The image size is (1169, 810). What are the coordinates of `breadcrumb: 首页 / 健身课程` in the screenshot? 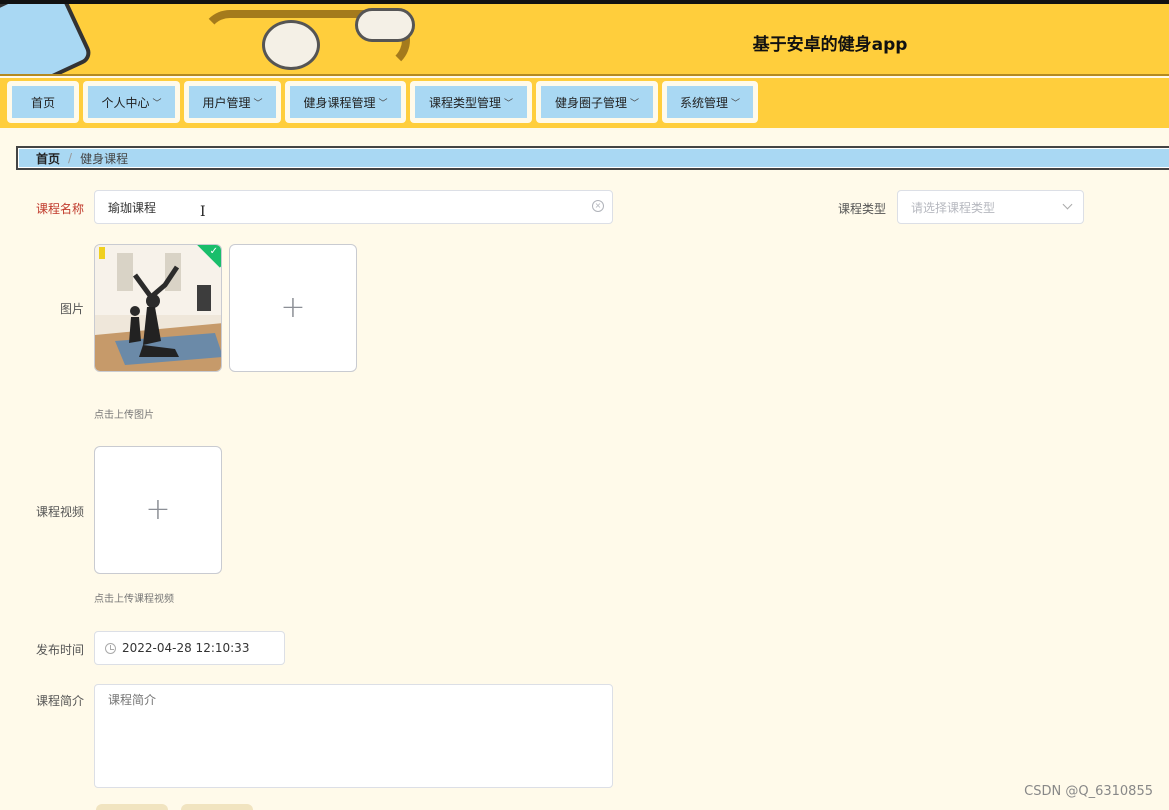 It's located at (592, 158).